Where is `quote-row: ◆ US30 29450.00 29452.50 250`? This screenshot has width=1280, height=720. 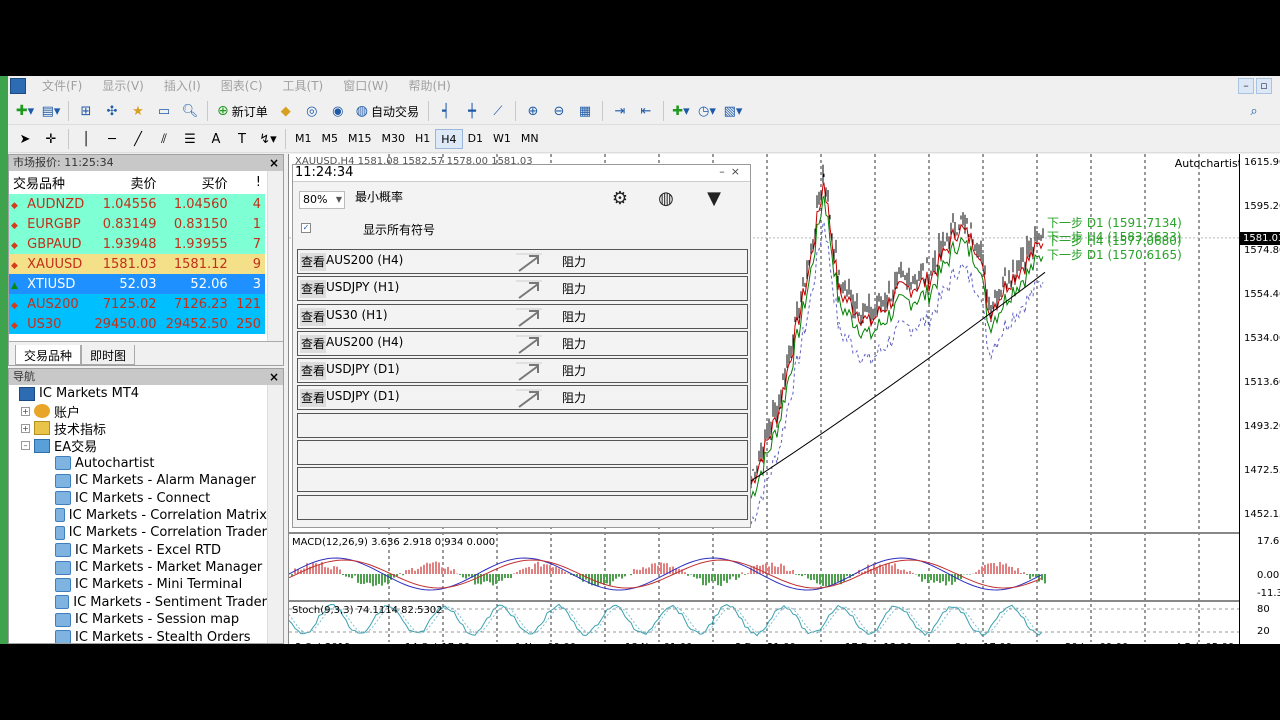 quote-row: ◆ US30 29450.00 29452.50 250 is located at coordinates (137, 324).